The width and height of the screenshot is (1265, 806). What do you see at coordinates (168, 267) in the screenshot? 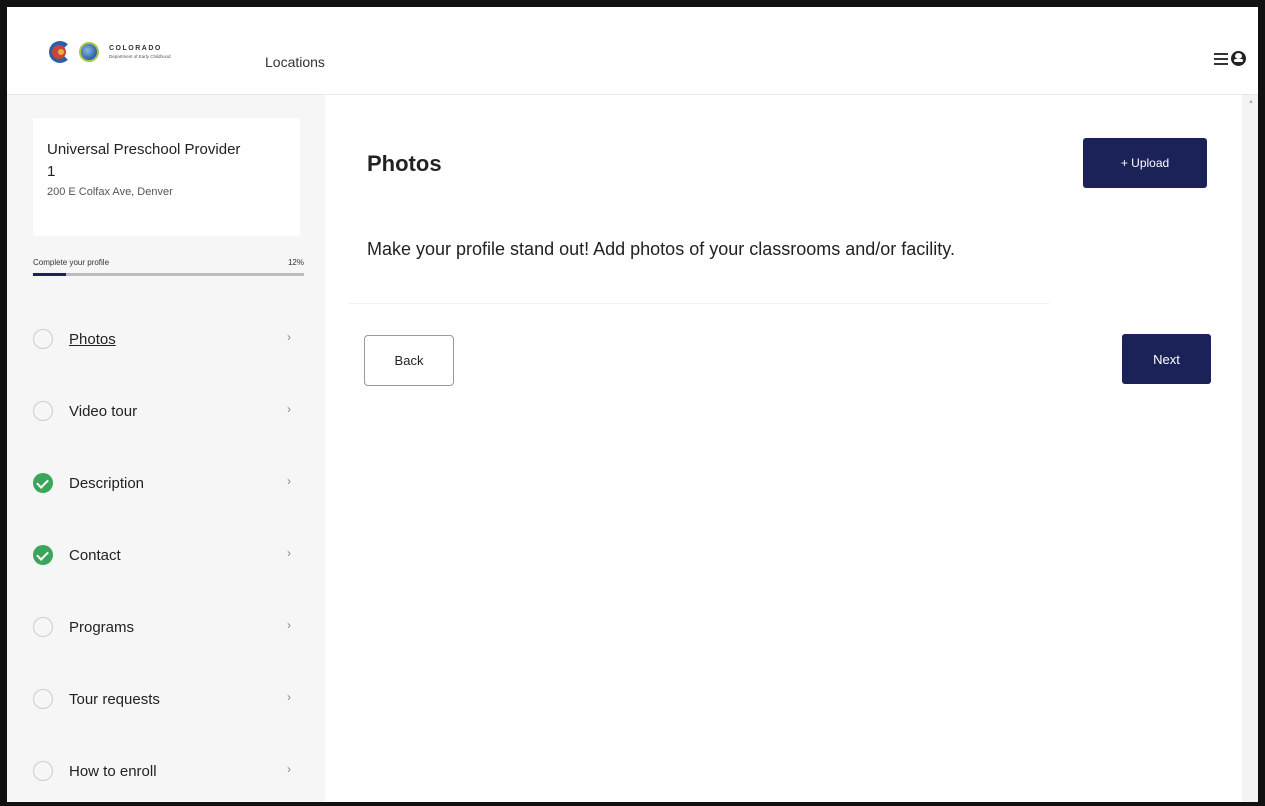
I see `profile-progress: Complete your profile 12%` at bounding box center [168, 267].